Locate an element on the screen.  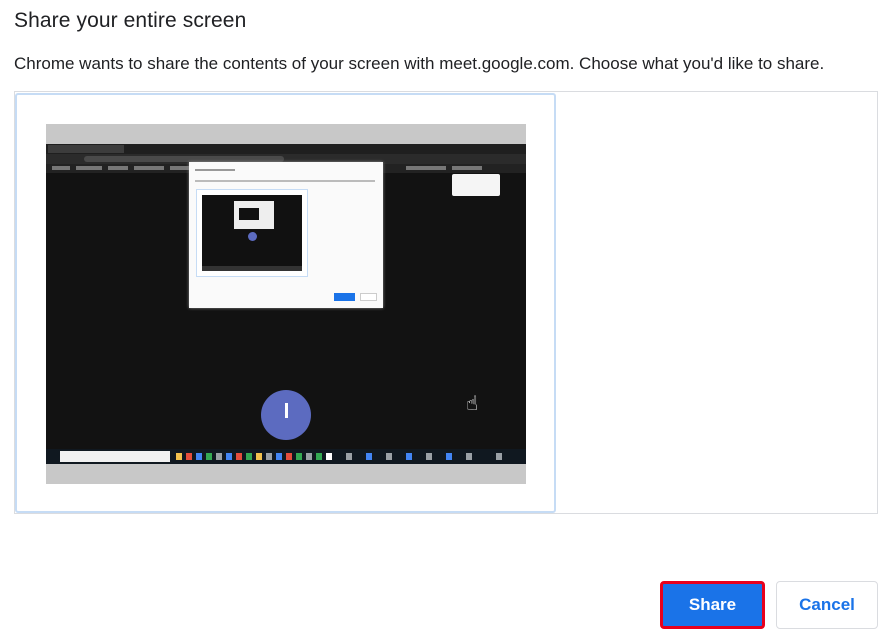
hand-pointer-icon: ☝ is located at coordinates (472, 404).